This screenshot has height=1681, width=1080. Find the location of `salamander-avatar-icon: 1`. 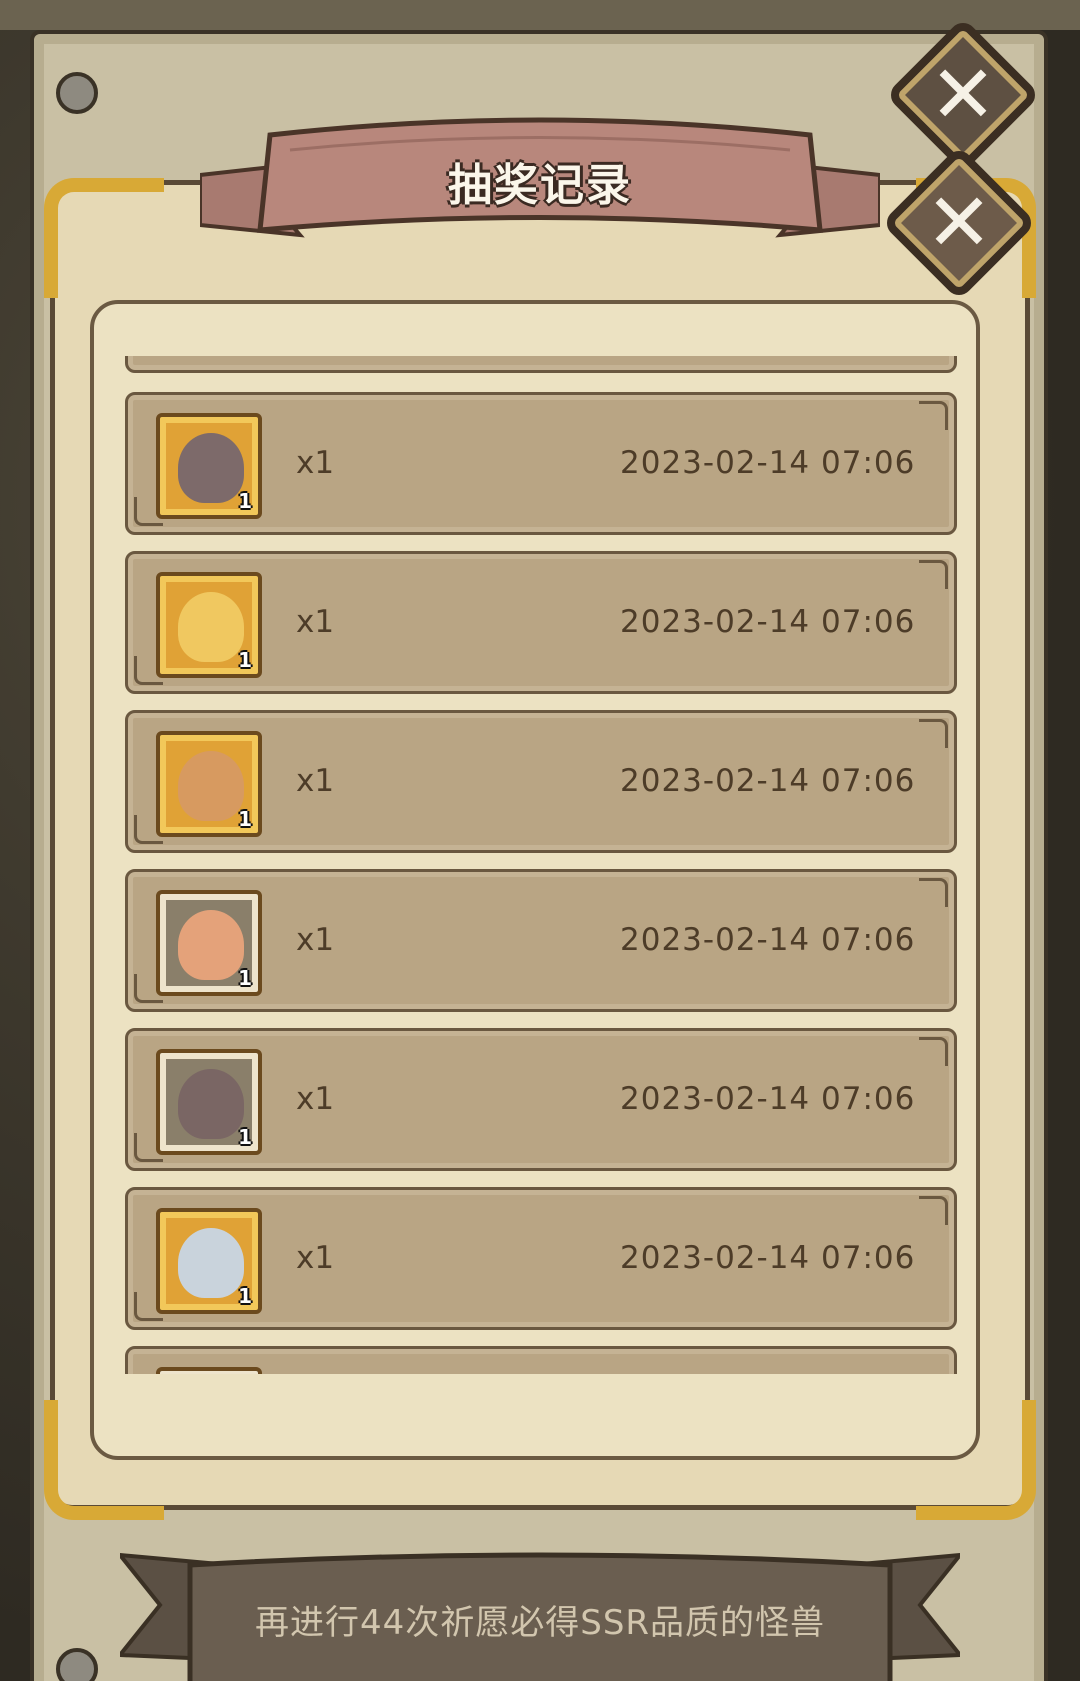

salamander-avatar-icon: 1 is located at coordinates (209, 943).